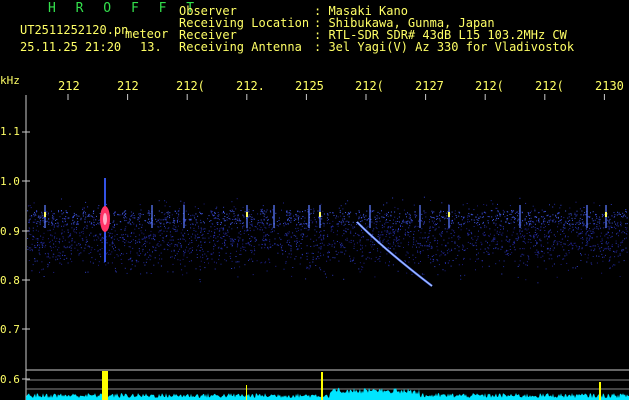  I want to click on y-tick-label: 1.1, so click(10, 131).